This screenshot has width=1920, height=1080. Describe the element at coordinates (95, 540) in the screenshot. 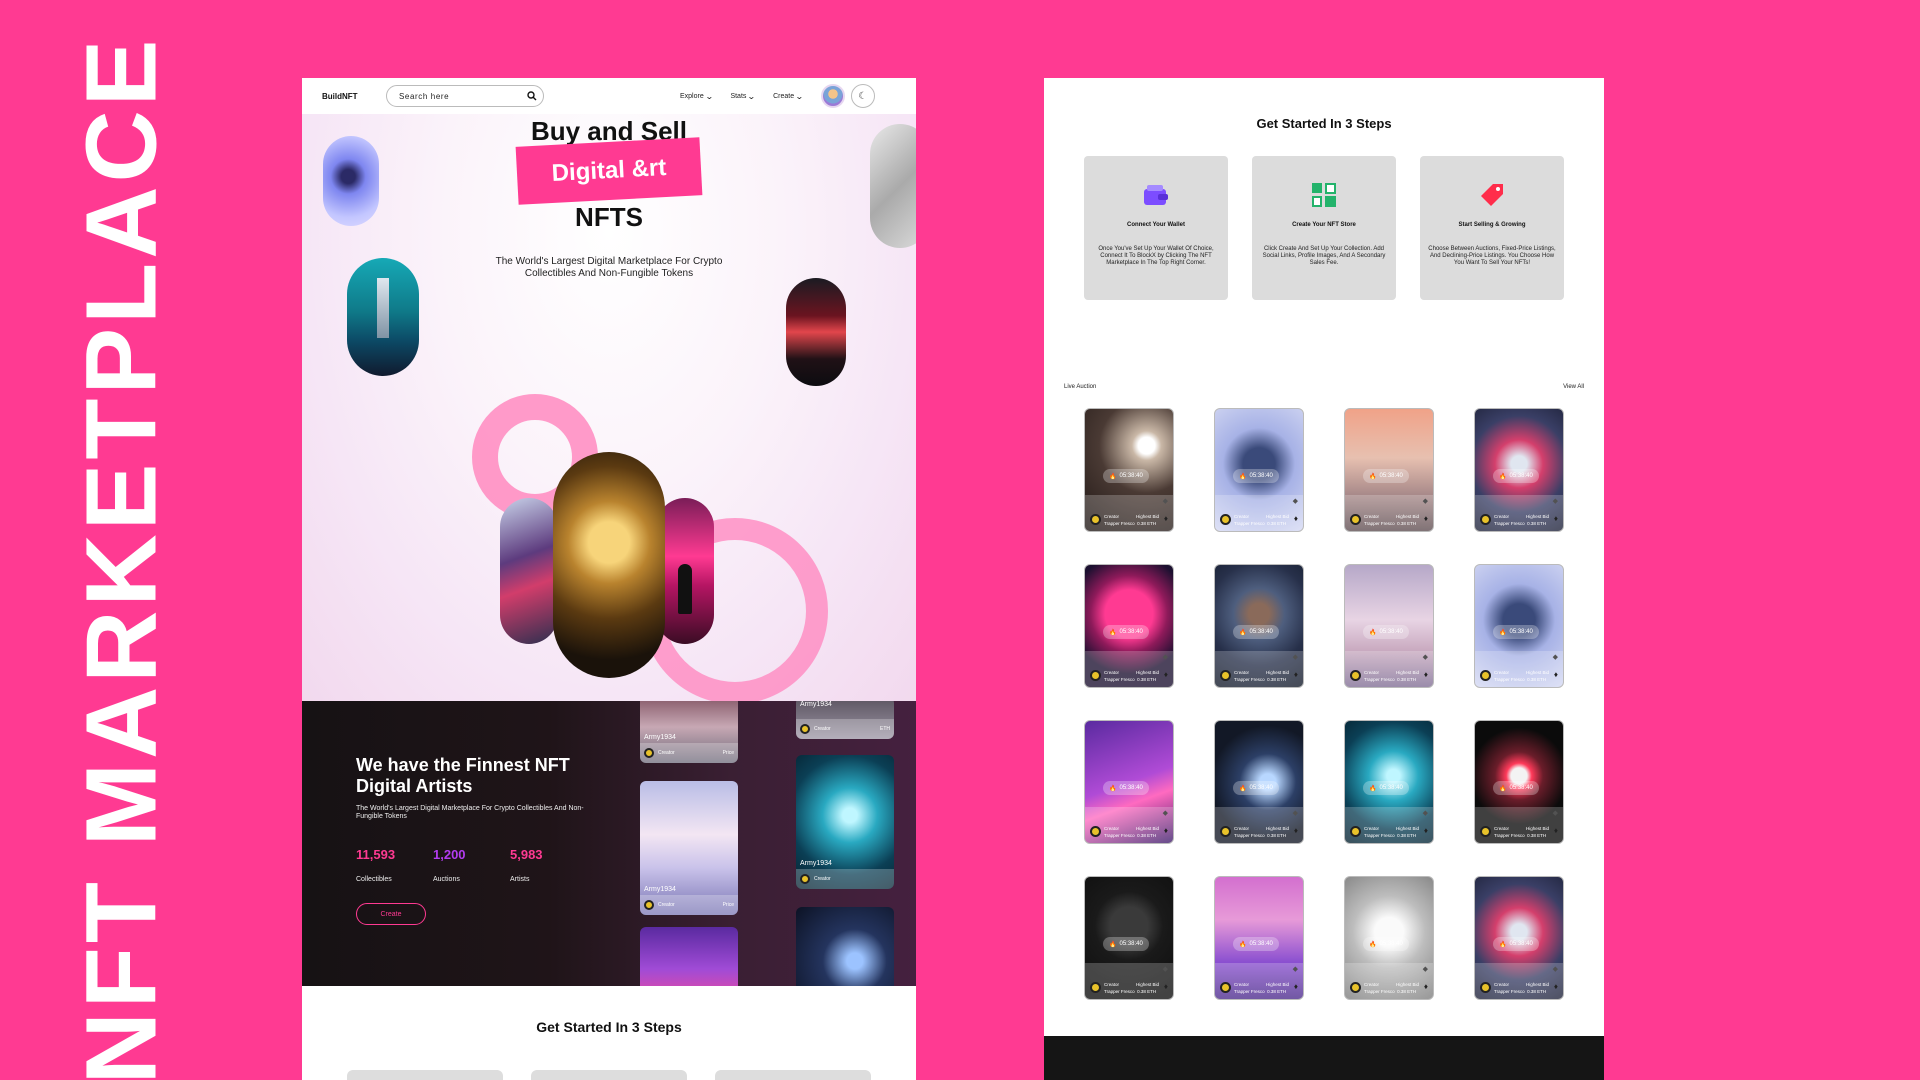

I see `vertical-banner: NFT MARKETPLACE` at that location.